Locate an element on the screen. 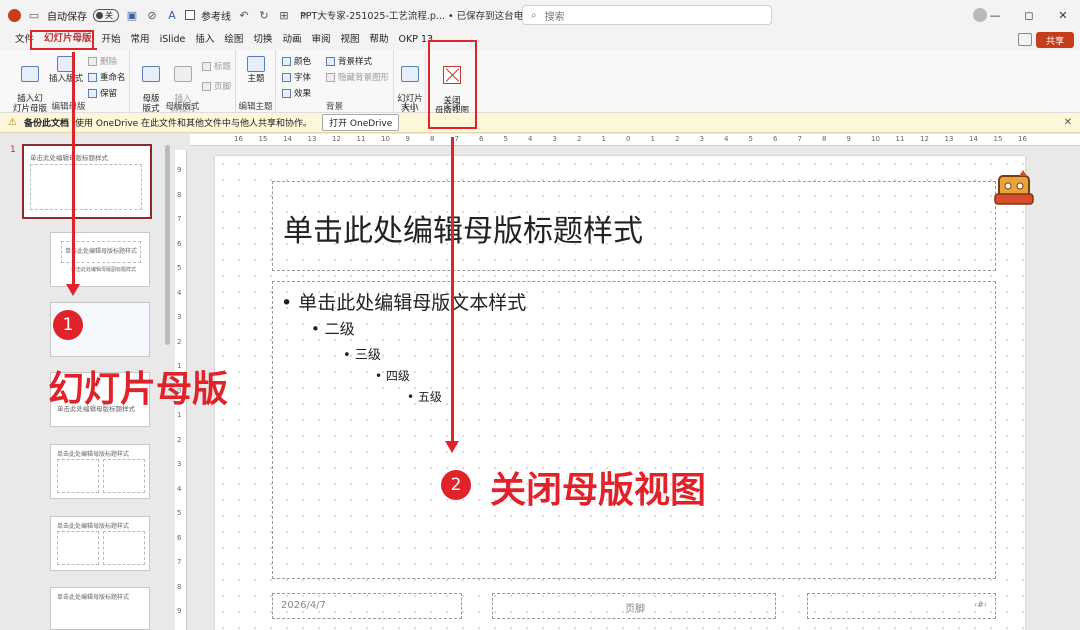 The image size is (1080, 630). save-icon: ▣ is located at coordinates (132, 15).